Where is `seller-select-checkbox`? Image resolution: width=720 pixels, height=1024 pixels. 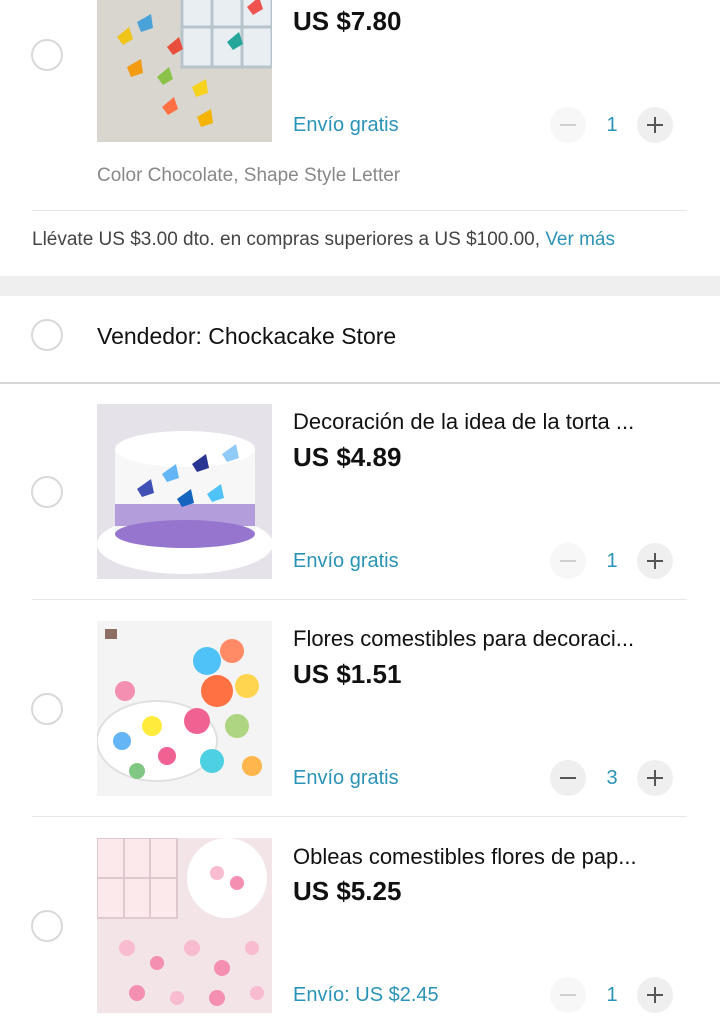 seller-select-checkbox is located at coordinates (47, 335).